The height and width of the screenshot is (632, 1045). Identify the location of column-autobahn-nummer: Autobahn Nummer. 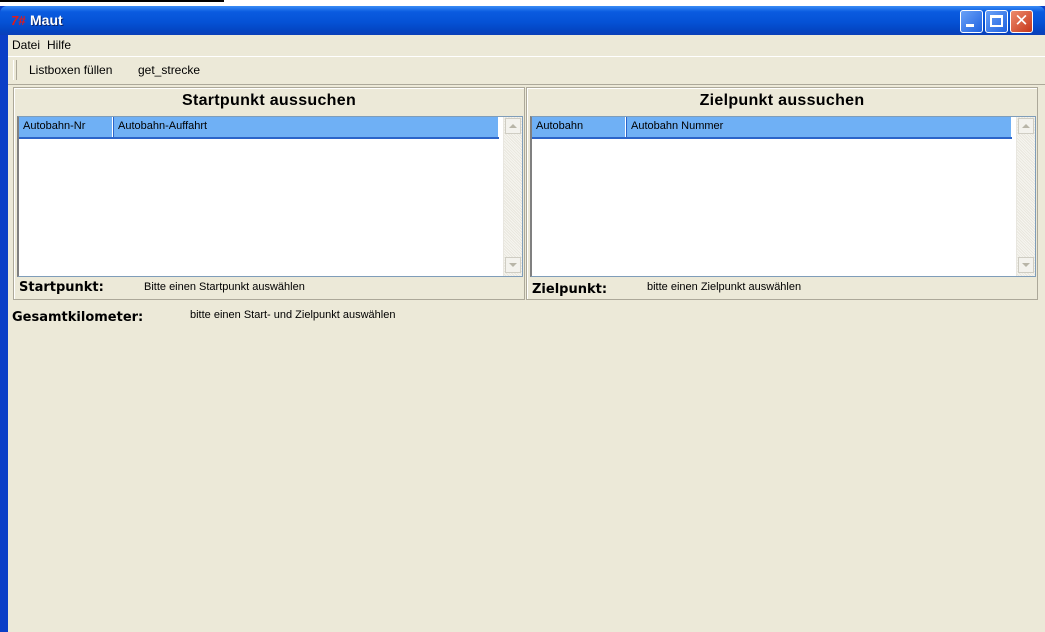
(819, 127).